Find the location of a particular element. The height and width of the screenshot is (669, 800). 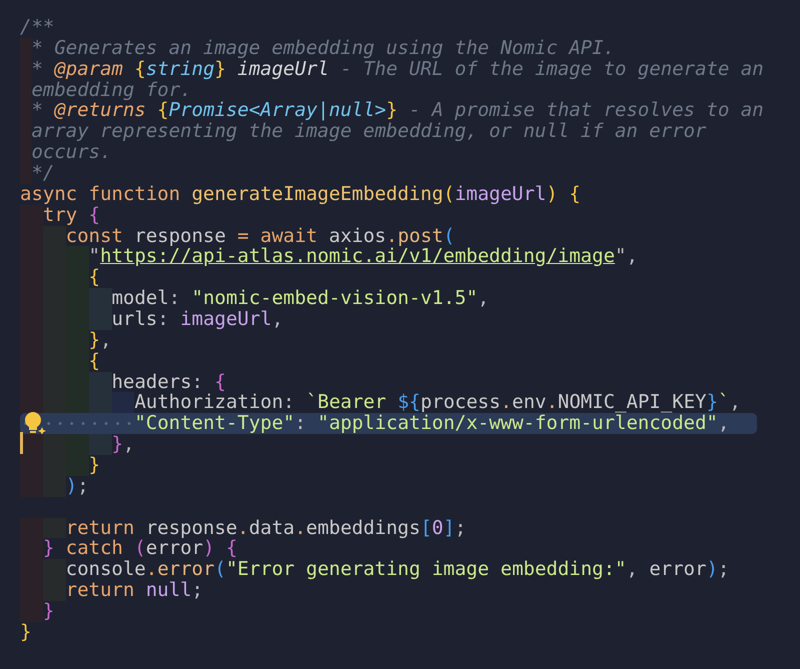

code-line: occurs. is located at coordinates (66, 153).